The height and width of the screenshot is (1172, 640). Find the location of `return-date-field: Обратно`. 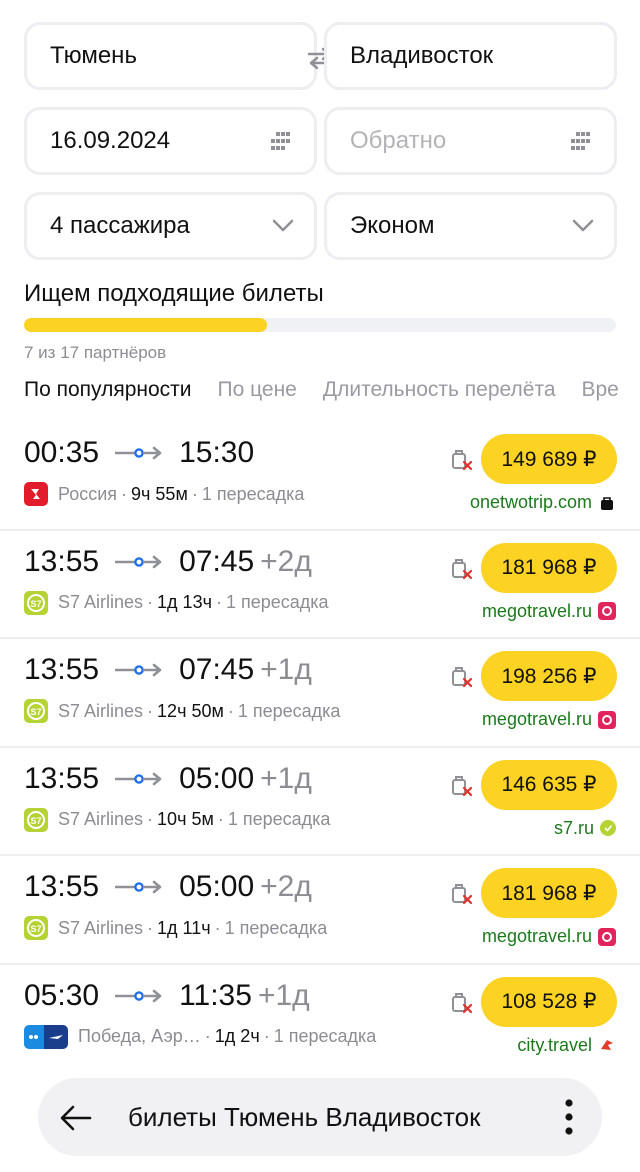

return-date-field: Обратно is located at coordinates (470, 141).